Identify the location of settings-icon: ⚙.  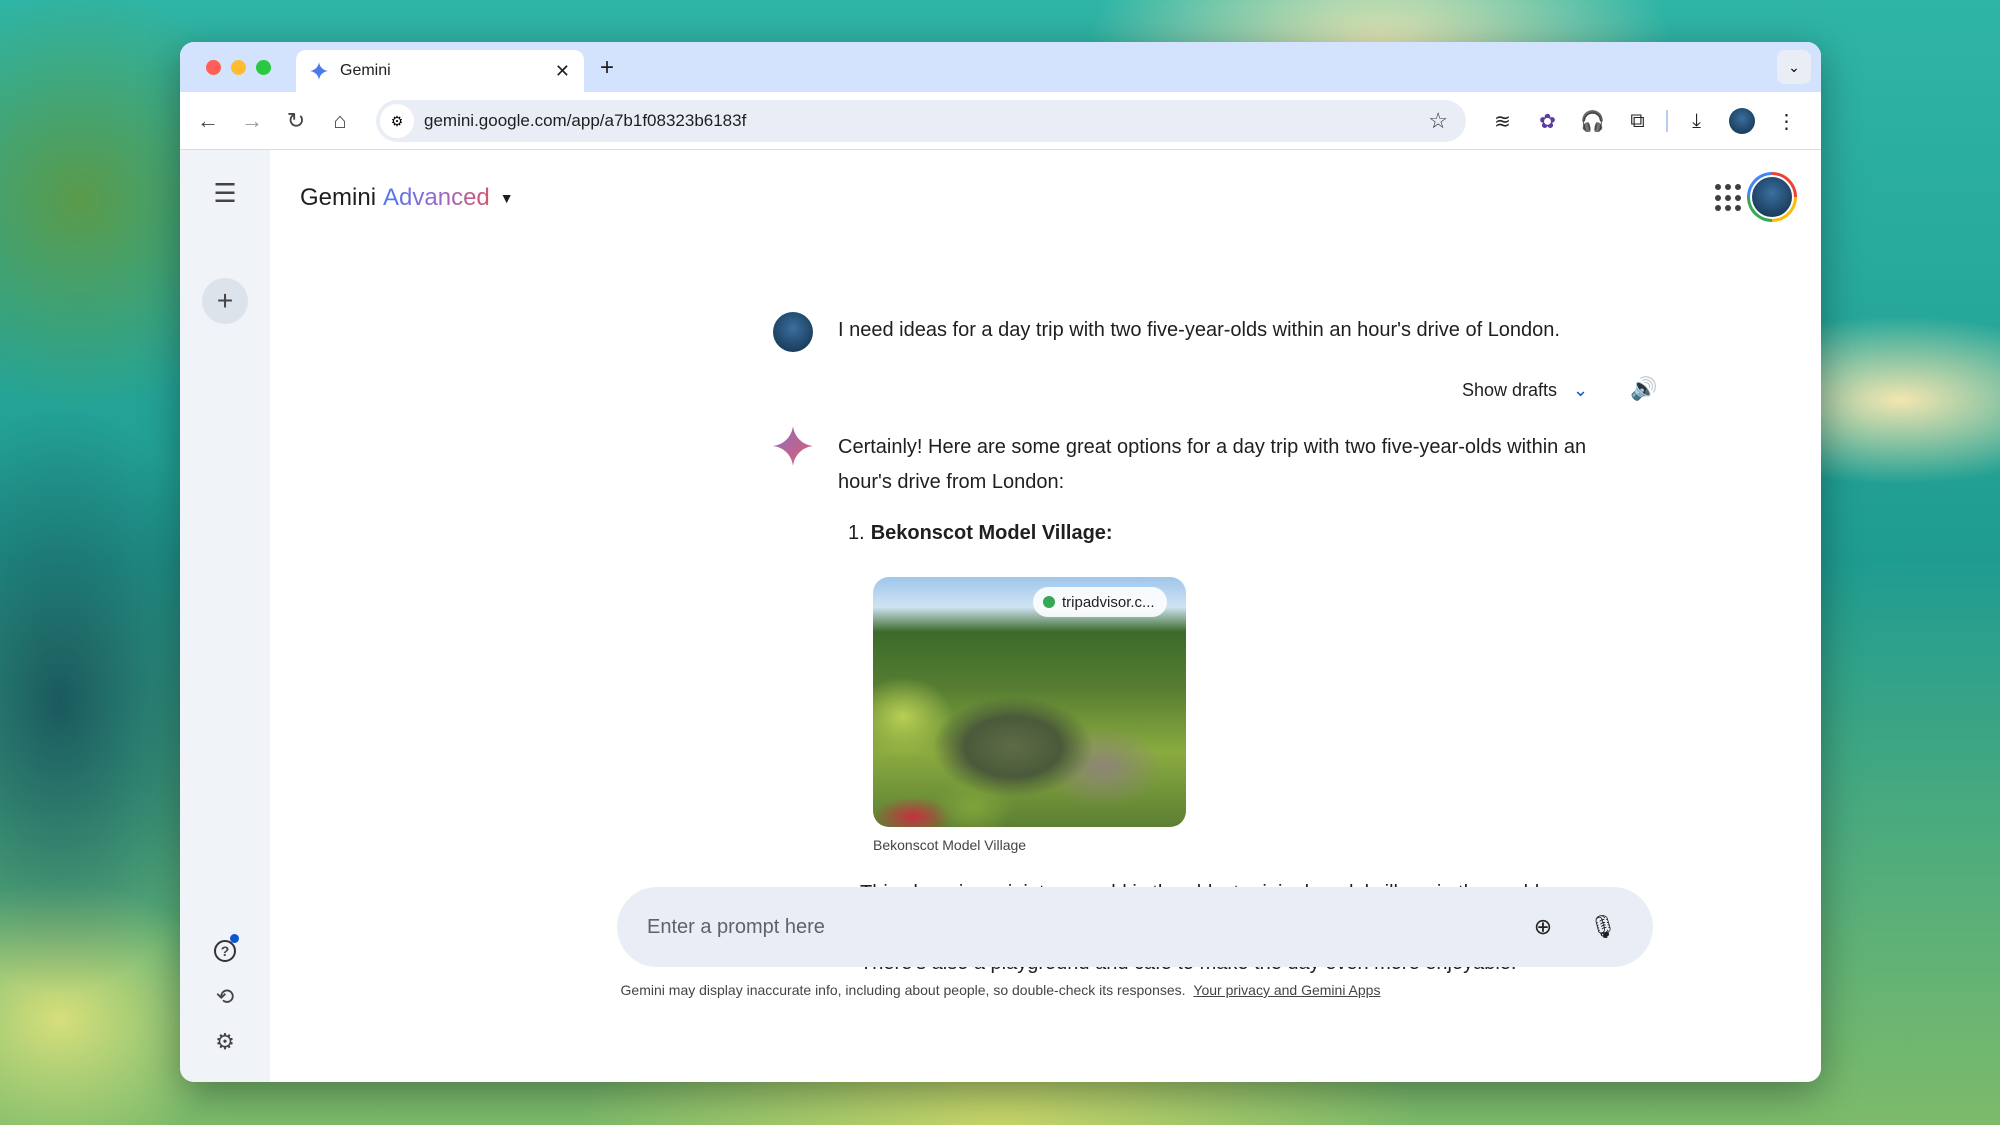
(225, 1042).